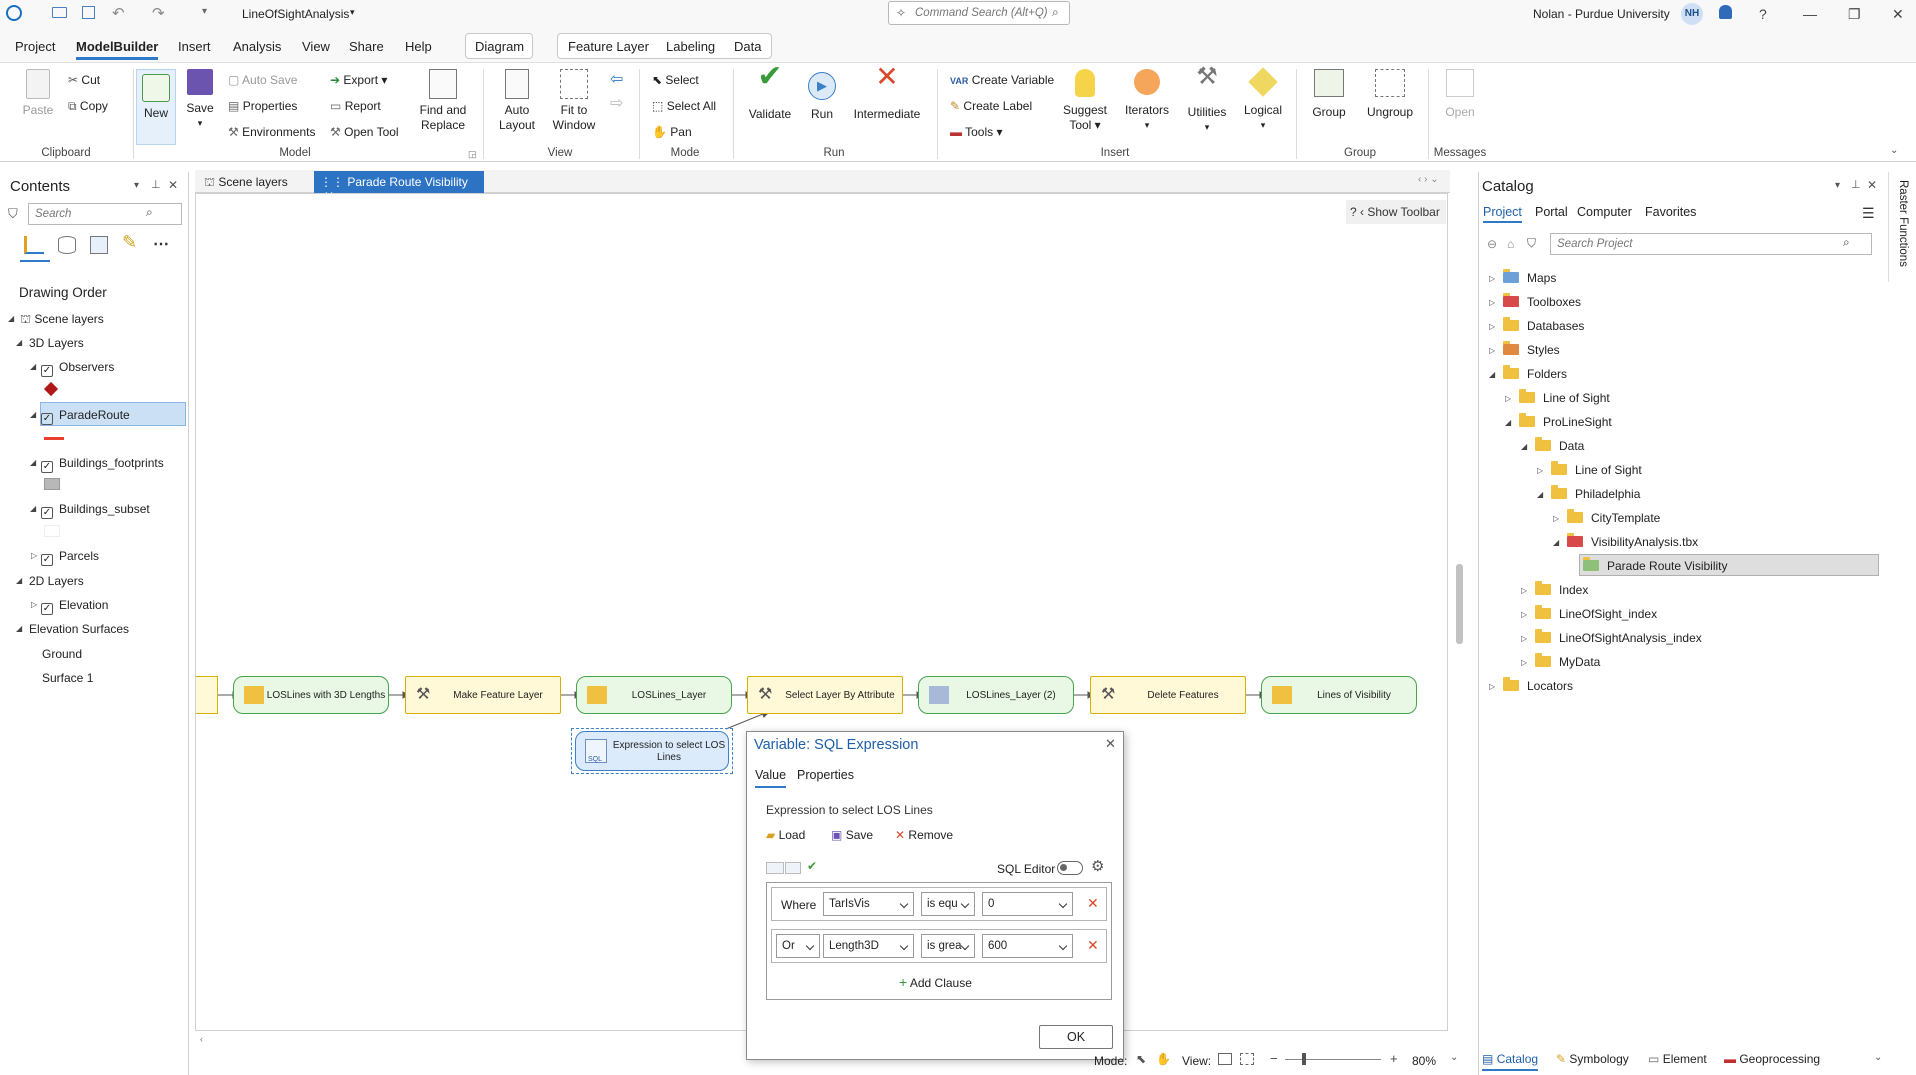 The height and width of the screenshot is (1075, 1916). Describe the element at coordinates (1339, 695) in the screenshot. I see `node-lines-of-visibility: Lines of Visibility` at that location.